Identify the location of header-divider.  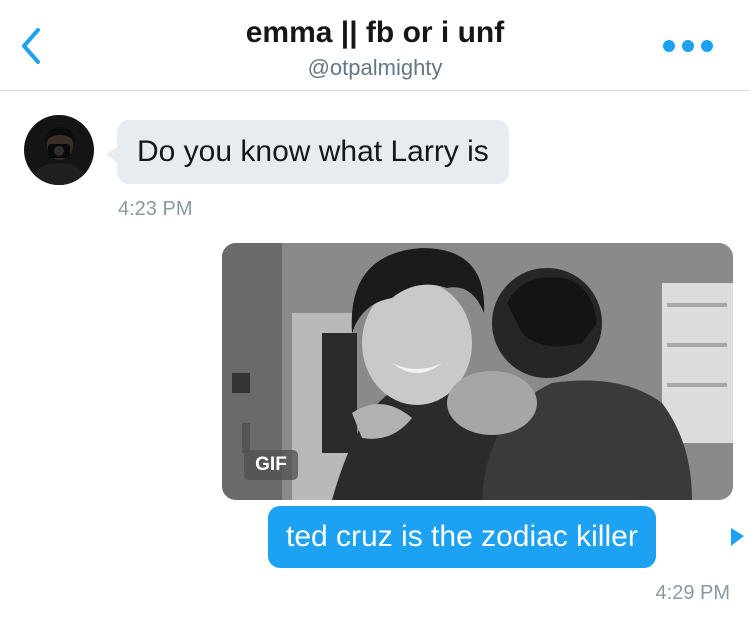
(375, 90).